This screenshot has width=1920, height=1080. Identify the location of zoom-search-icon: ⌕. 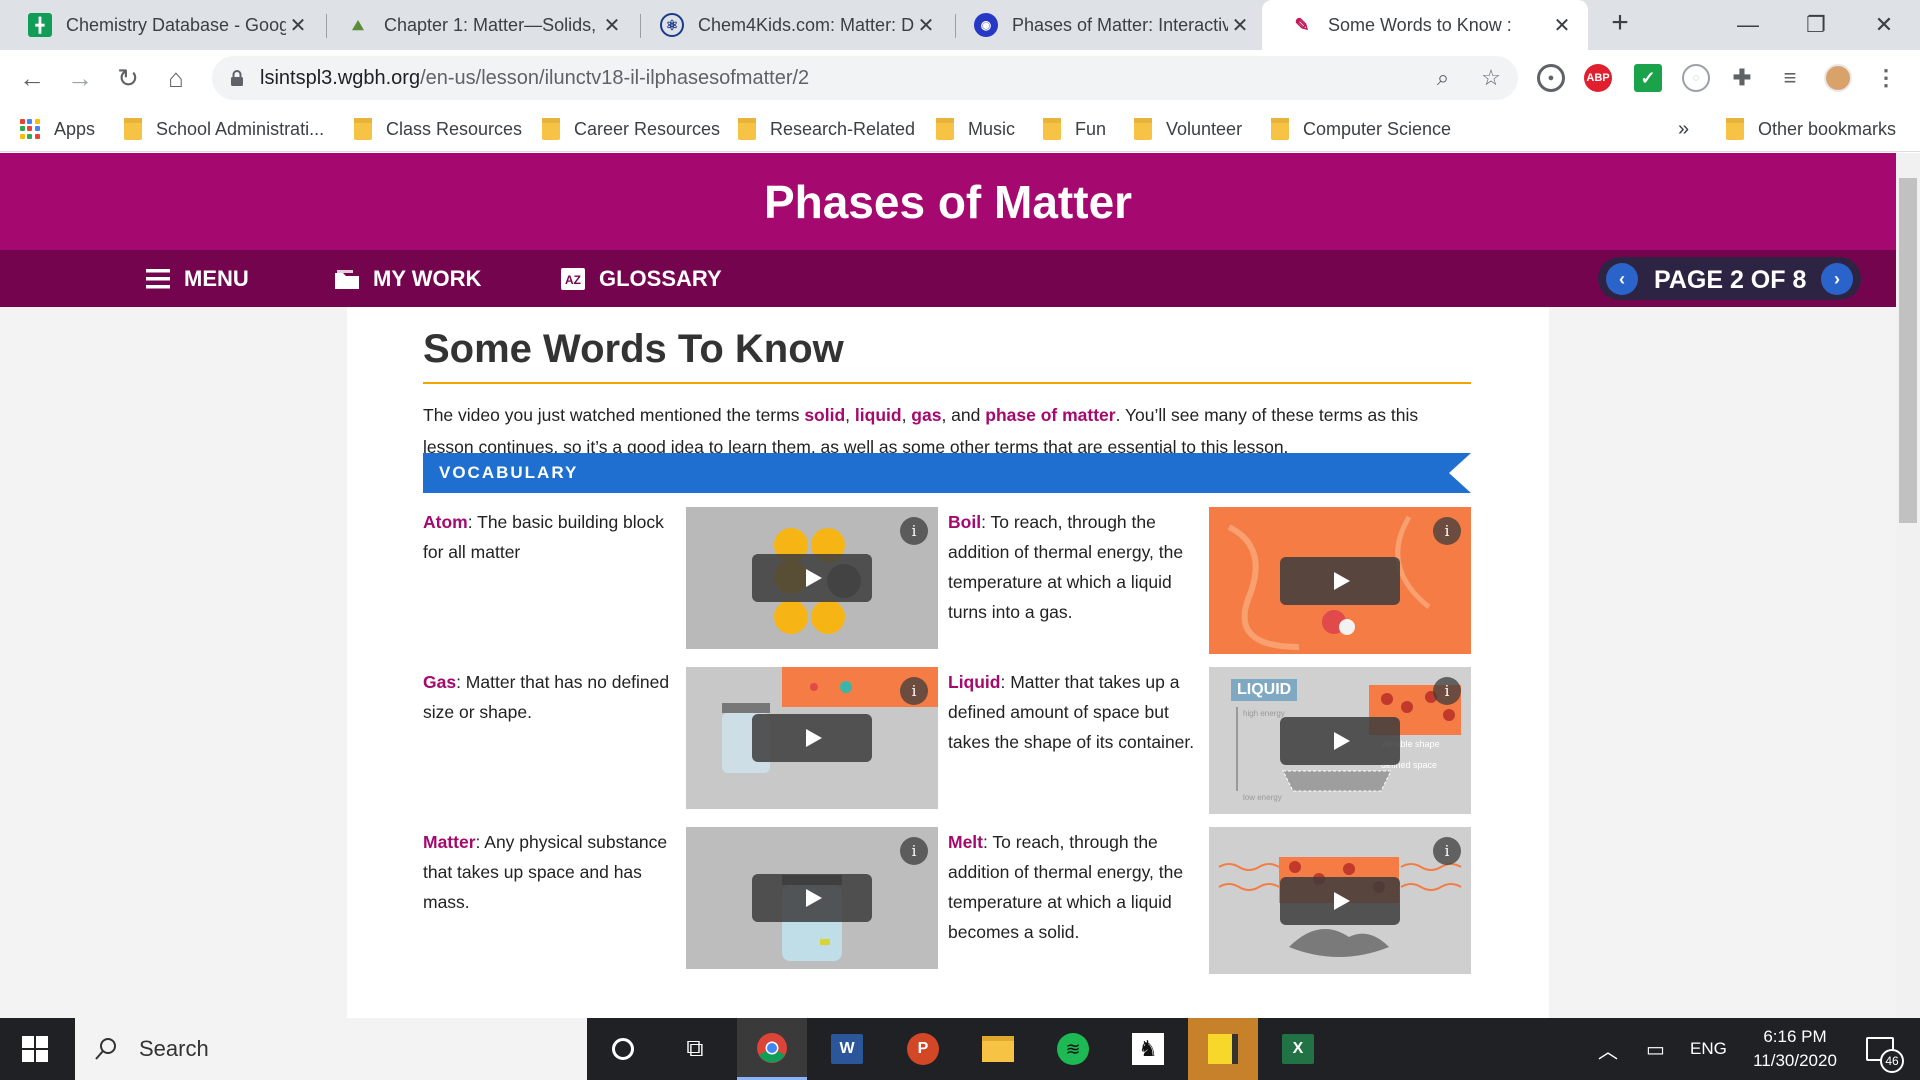
(1443, 78).